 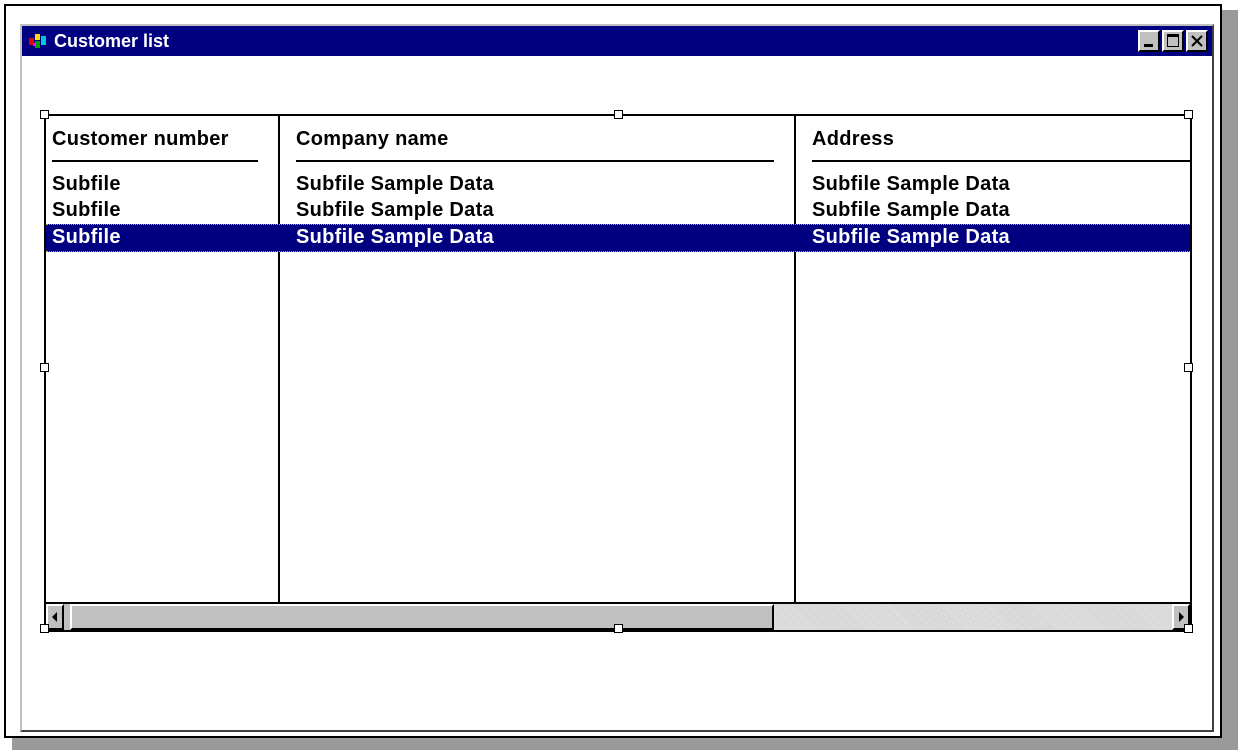 What do you see at coordinates (112, 41) in the screenshot?
I see `window-title: Customer list` at bounding box center [112, 41].